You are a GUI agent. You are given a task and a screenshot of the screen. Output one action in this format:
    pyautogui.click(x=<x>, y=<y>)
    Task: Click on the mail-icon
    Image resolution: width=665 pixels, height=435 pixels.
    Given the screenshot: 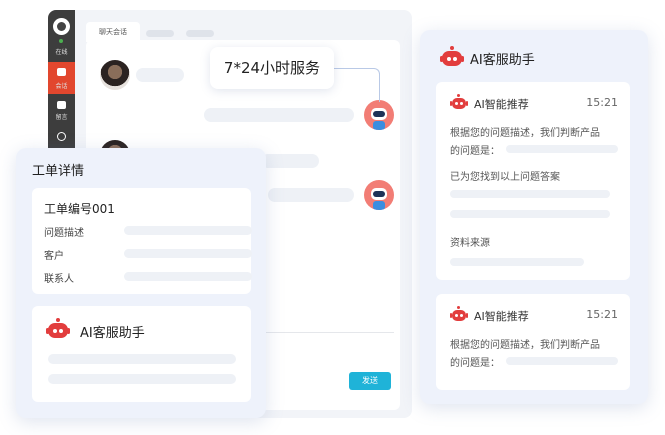 What is the action you would take?
    pyautogui.click(x=61, y=105)
    